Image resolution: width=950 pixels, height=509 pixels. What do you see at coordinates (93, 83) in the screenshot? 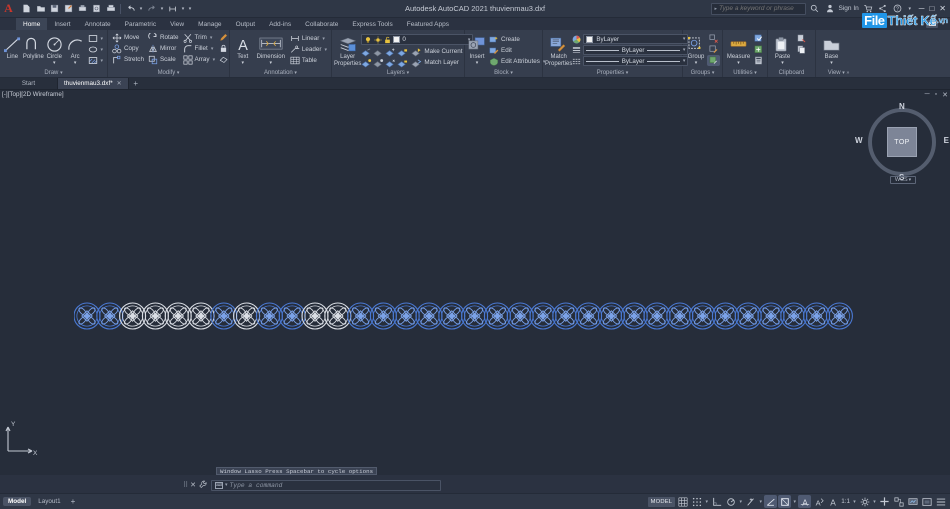
I see `file-tab-drawing: thuvienmau3.dxf* ✕` at bounding box center [93, 83].